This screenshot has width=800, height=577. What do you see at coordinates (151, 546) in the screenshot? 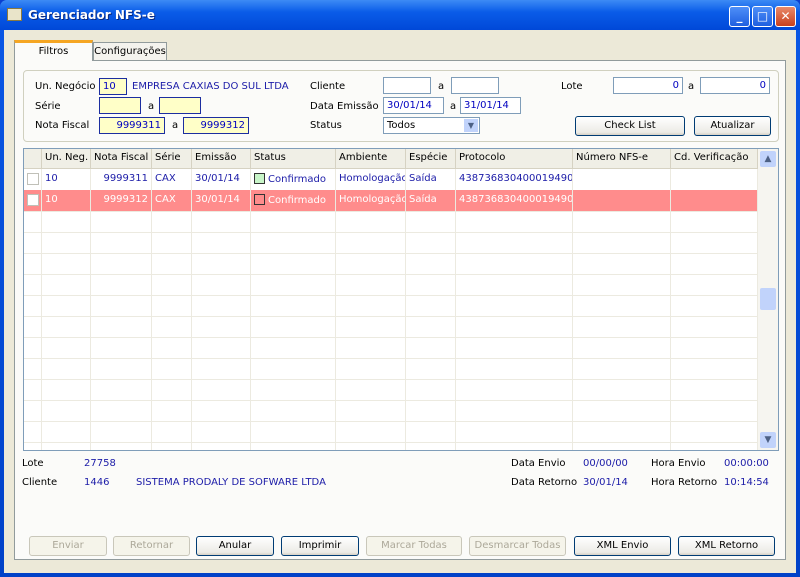
I see `retornar-button: Retornar` at bounding box center [151, 546].